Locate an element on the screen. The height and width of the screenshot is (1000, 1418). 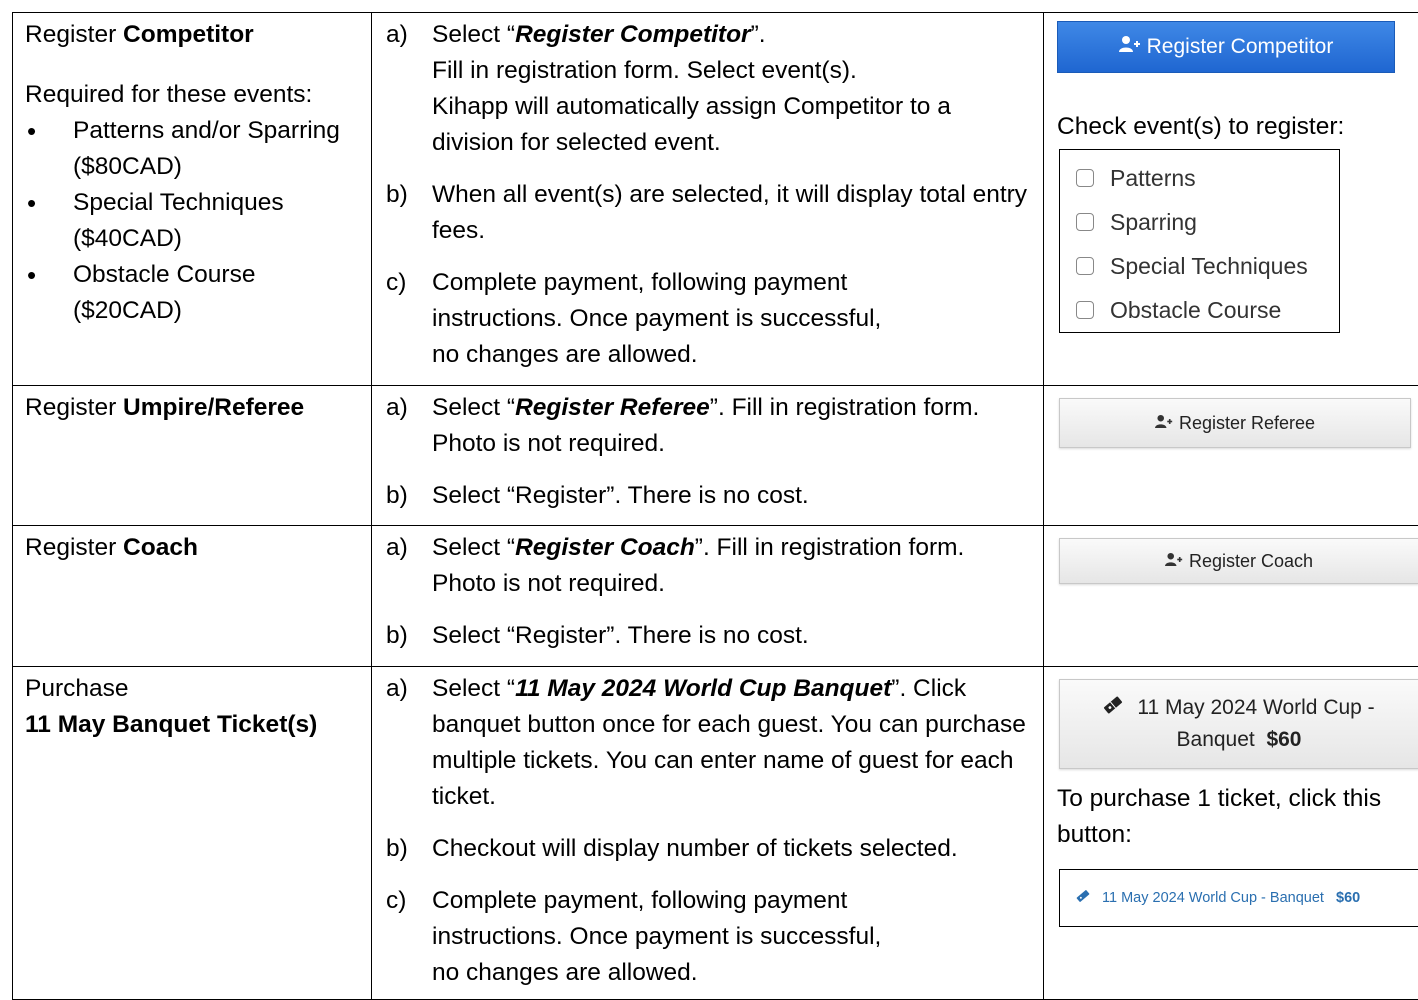
register-coach-button: Register Coach is located at coordinates (1238, 561).